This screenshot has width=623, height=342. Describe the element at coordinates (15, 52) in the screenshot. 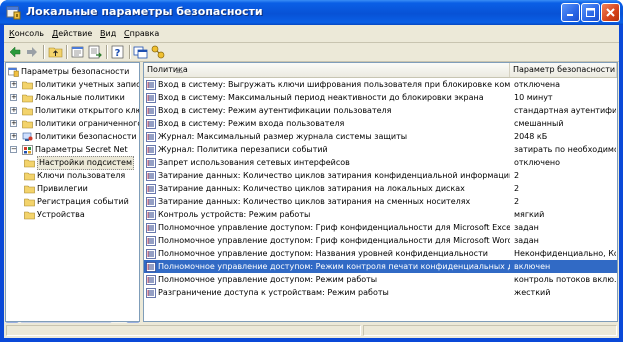

I see `back-icon` at that location.